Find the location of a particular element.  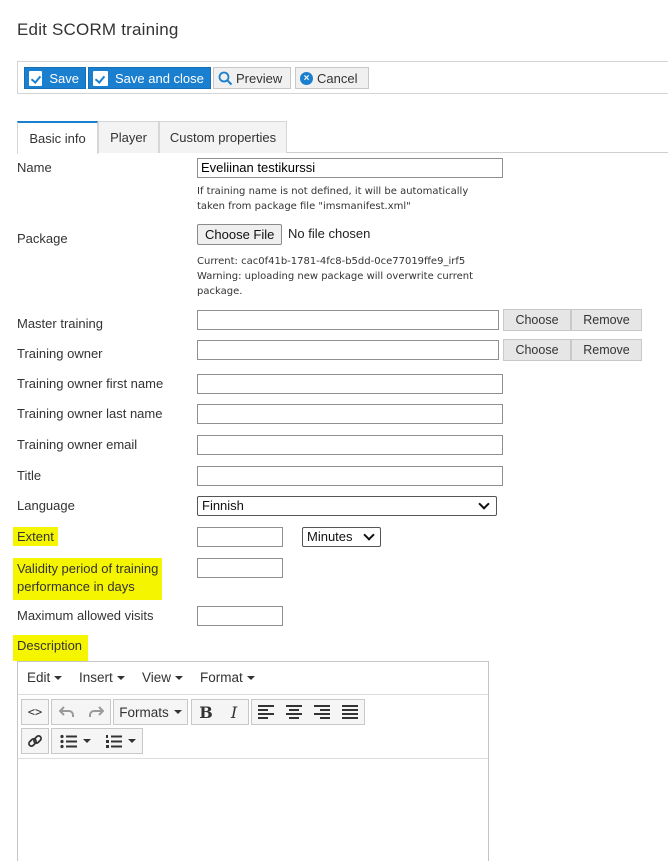

redo-button is located at coordinates (95, 712).